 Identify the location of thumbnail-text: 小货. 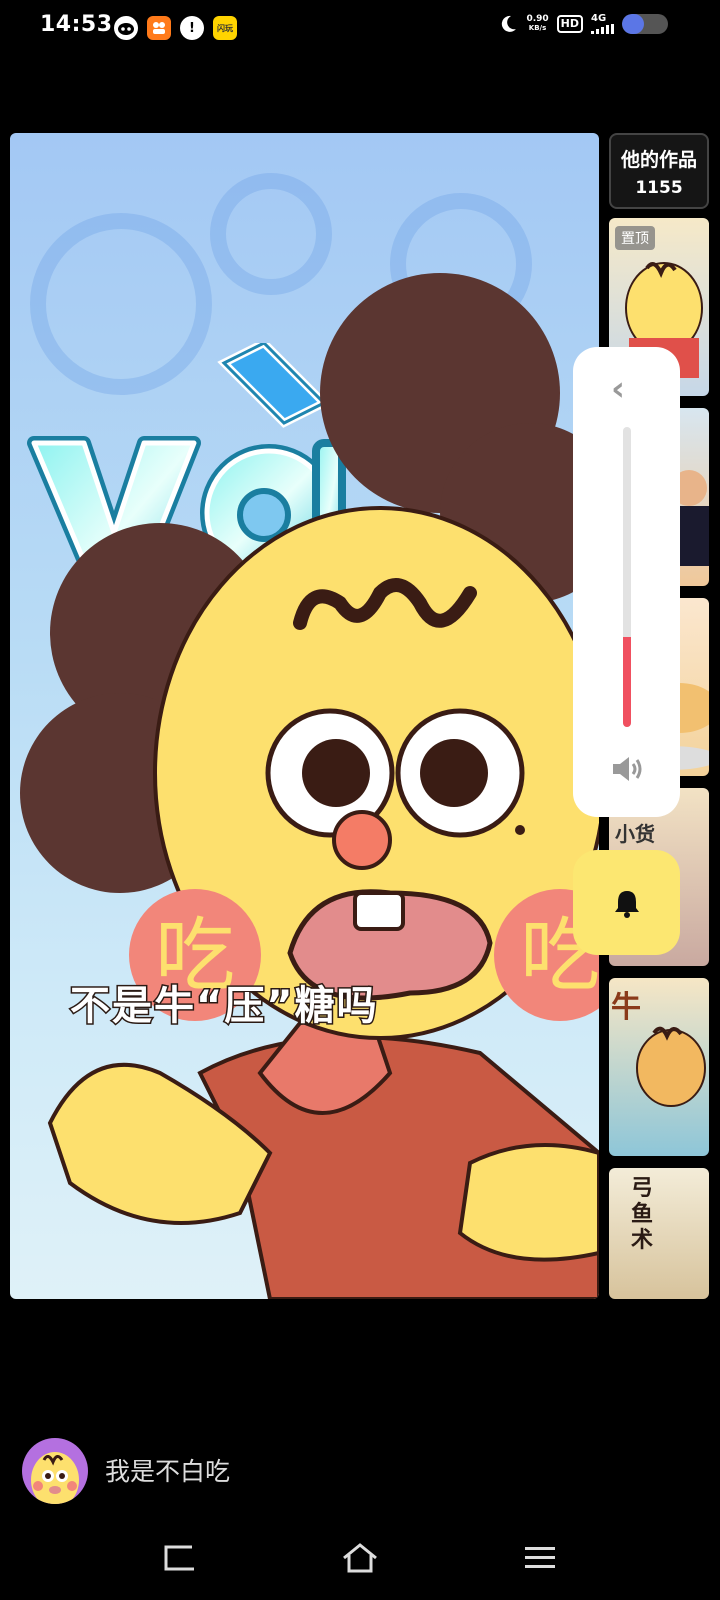
(635, 834).